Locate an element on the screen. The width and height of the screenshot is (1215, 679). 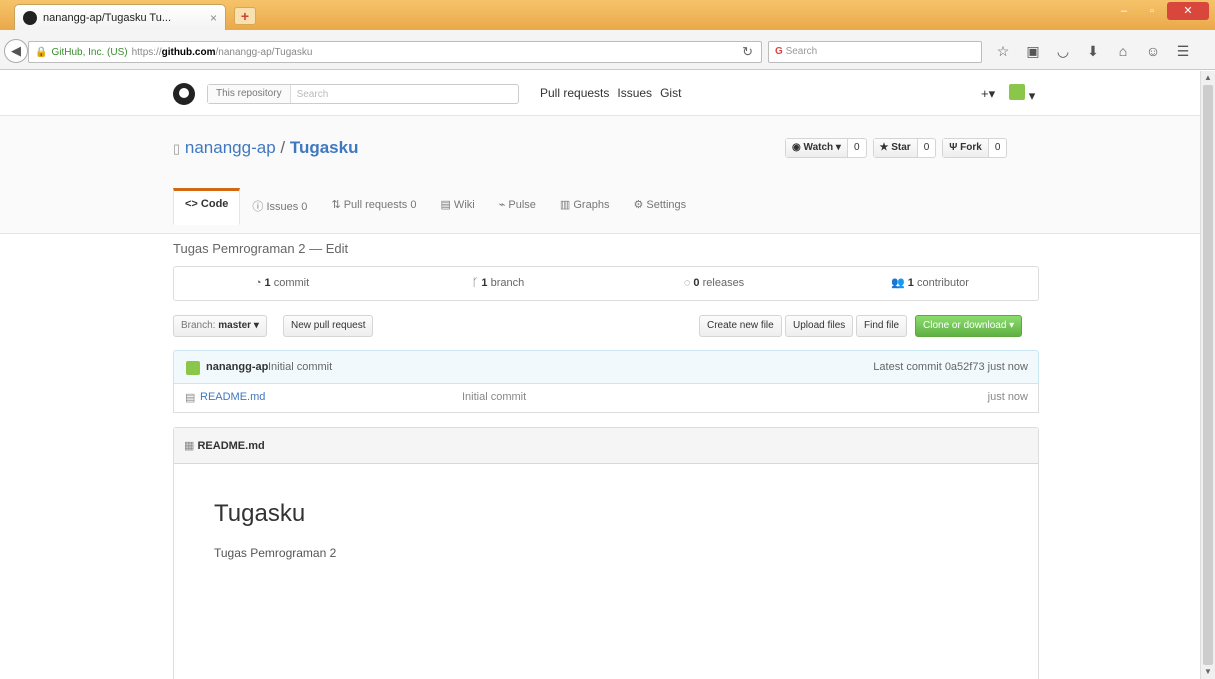
browser-tab: nanangg-ap/Tugasku Tu... × is located at coordinates (120, 17).